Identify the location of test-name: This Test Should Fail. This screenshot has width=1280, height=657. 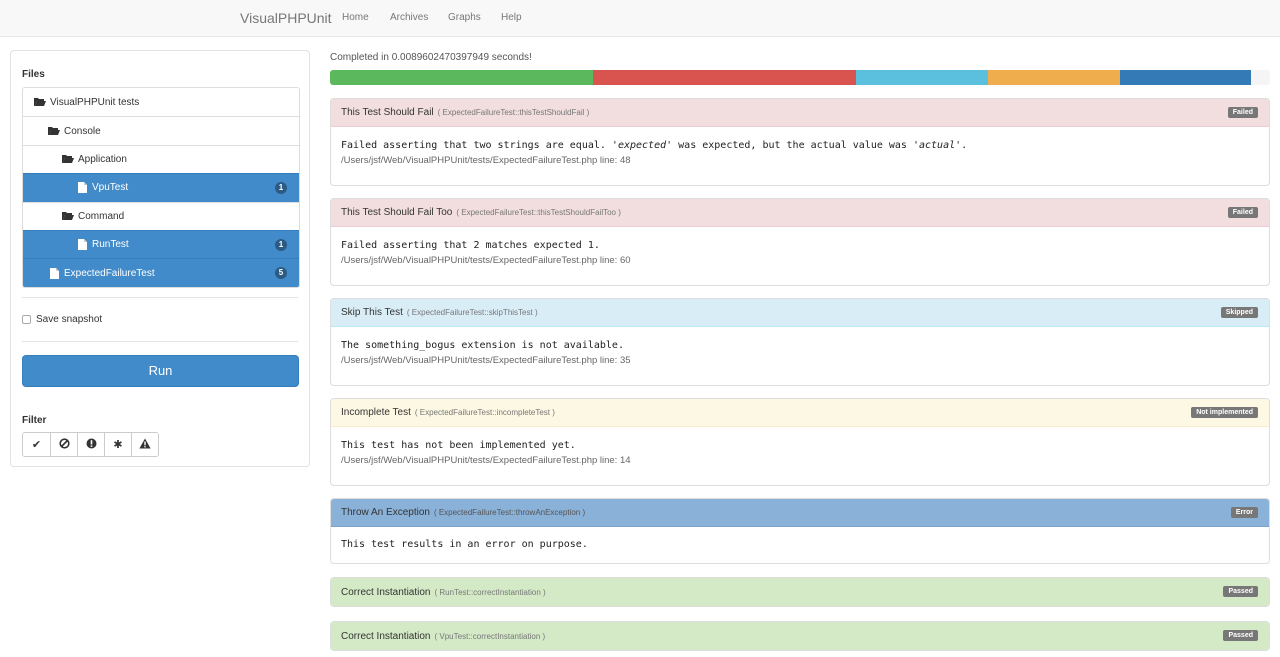
(387, 112).